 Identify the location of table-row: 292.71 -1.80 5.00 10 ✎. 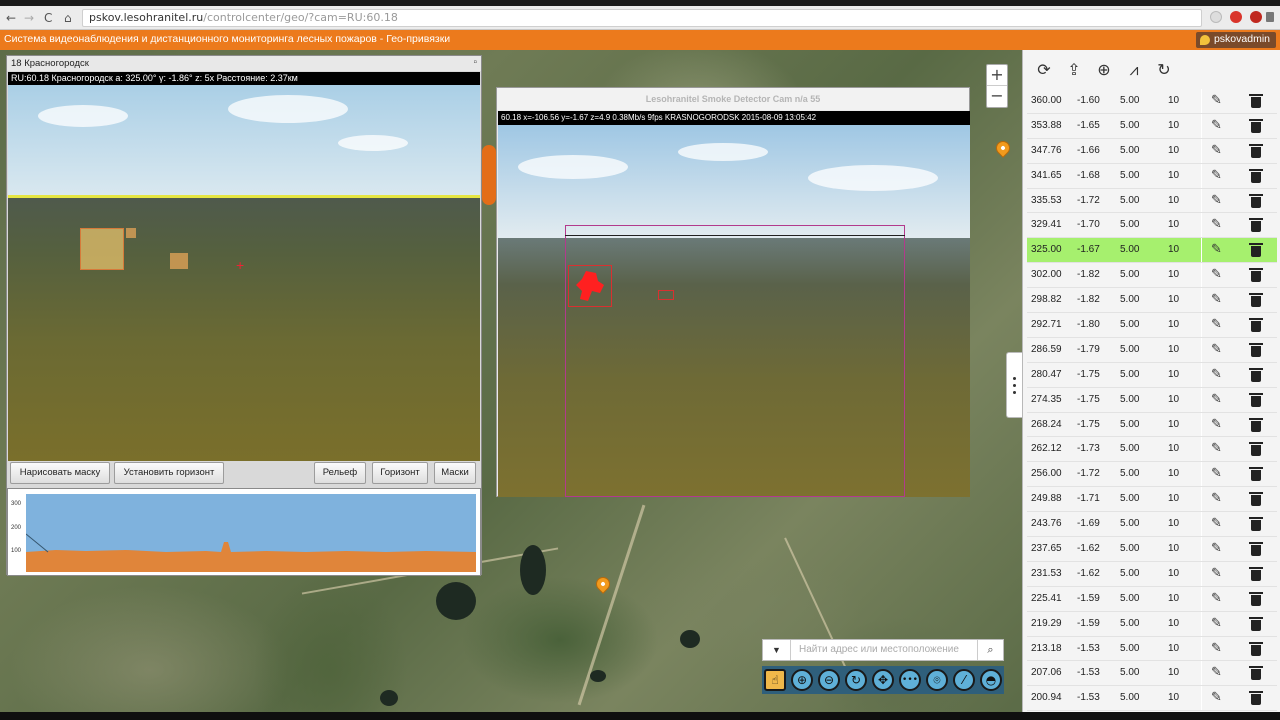
(1152, 325).